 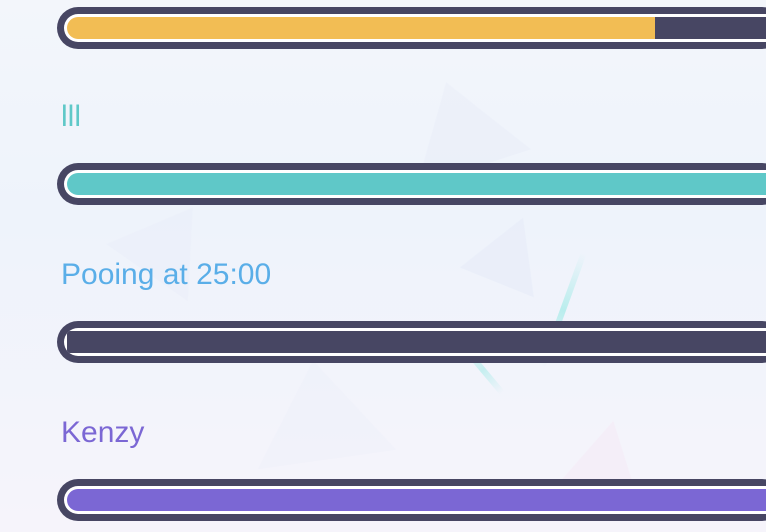 What do you see at coordinates (103, 432) in the screenshot?
I see `progress-label: Kenzy` at bounding box center [103, 432].